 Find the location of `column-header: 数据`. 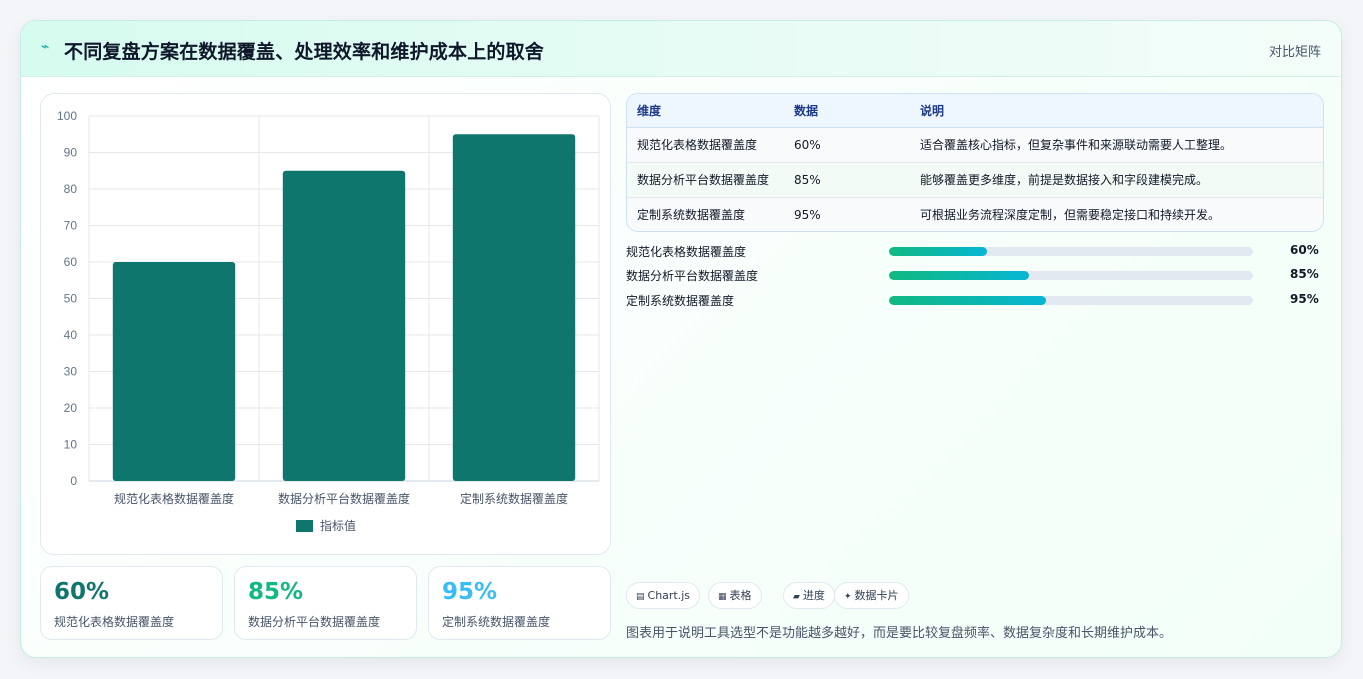

column-header: 数据 is located at coordinates (857, 111).